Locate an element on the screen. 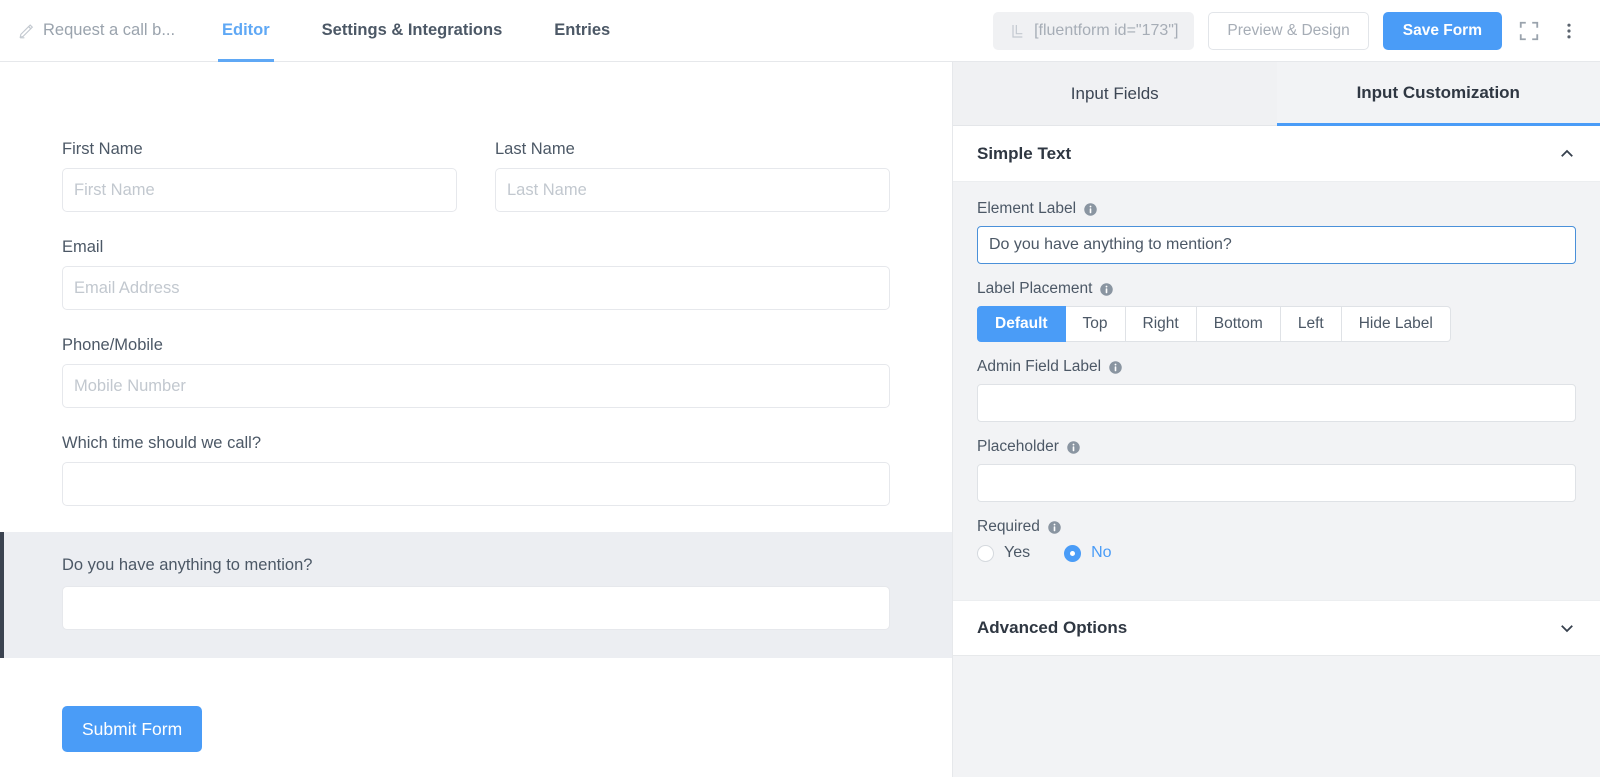  required-option-no: No is located at coordinates (1088, 553).